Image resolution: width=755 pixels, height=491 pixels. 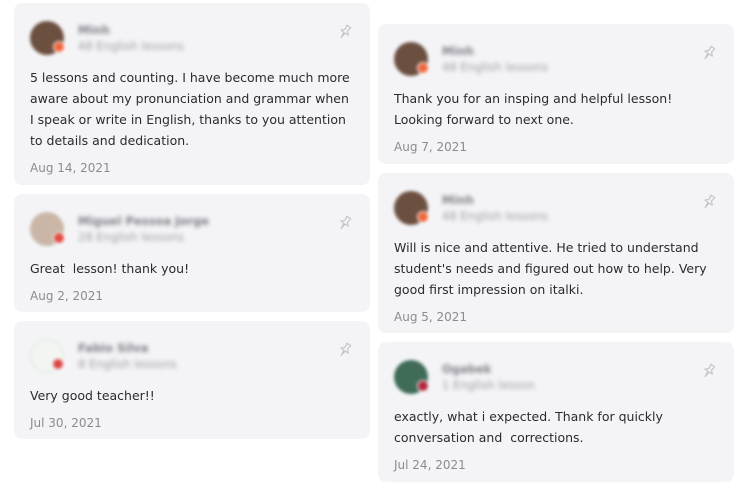 What do you see at coordinates (556, 377) in the screenshot?
I see `reviewer-info: Ogabek 1 English lesson` at bounding box center [556, 377].